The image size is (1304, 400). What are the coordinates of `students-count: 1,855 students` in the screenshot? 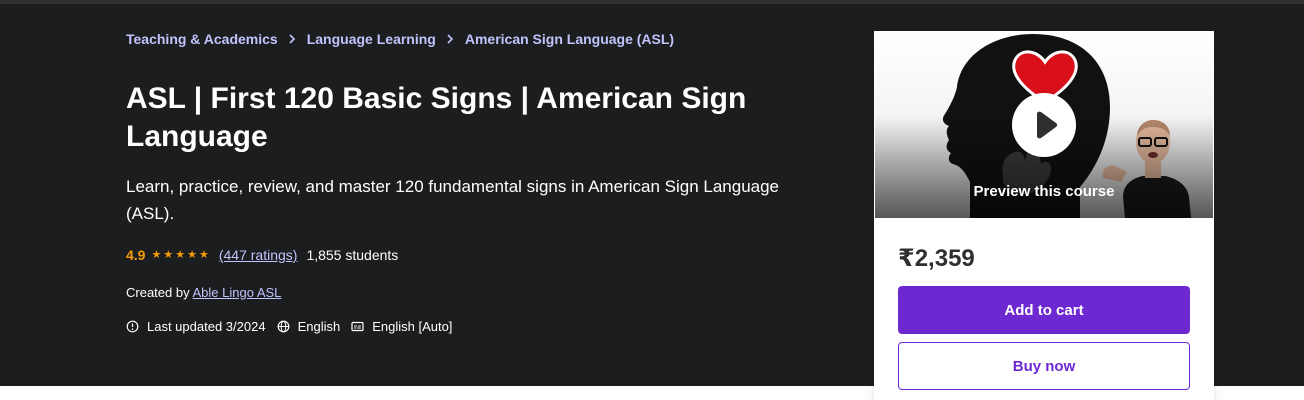 It's located at (352, 255).